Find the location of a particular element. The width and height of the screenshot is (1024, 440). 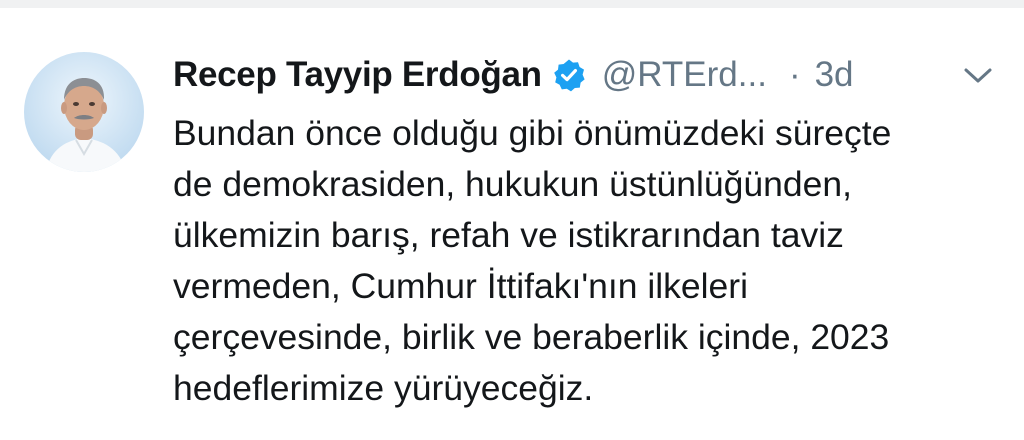

top-divider is located at coordinates (512, 4).